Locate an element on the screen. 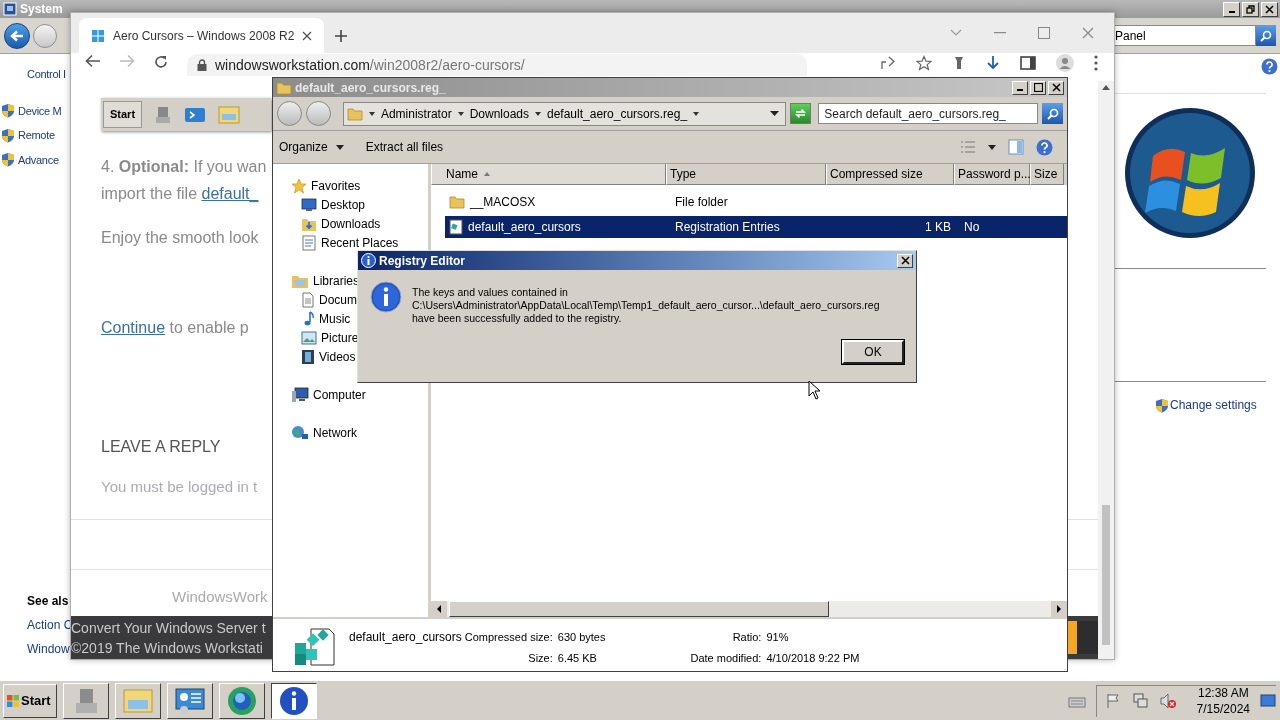 The height and width of the screenshot is (720, 1280). text-link: Continue is located at coordinates (133, 327).